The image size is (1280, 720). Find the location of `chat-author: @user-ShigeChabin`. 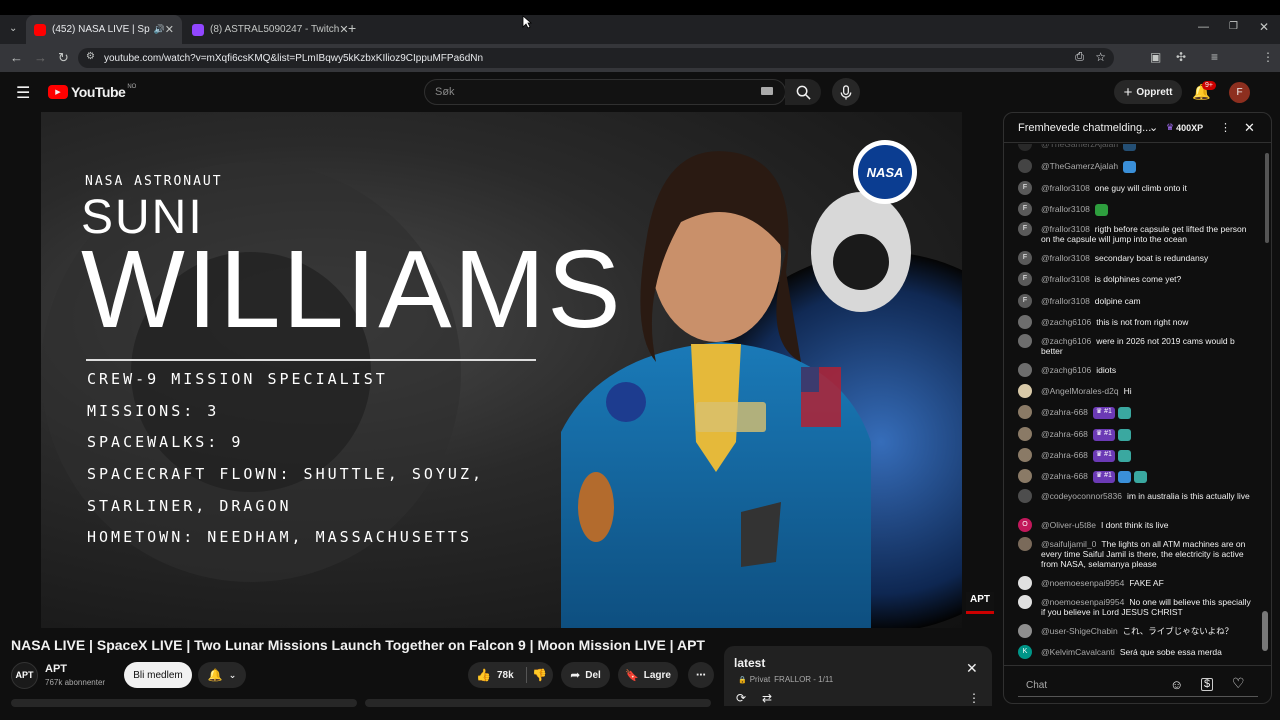

chat-author: @user-ShigeChabin is located at coordinates (1079, 632).